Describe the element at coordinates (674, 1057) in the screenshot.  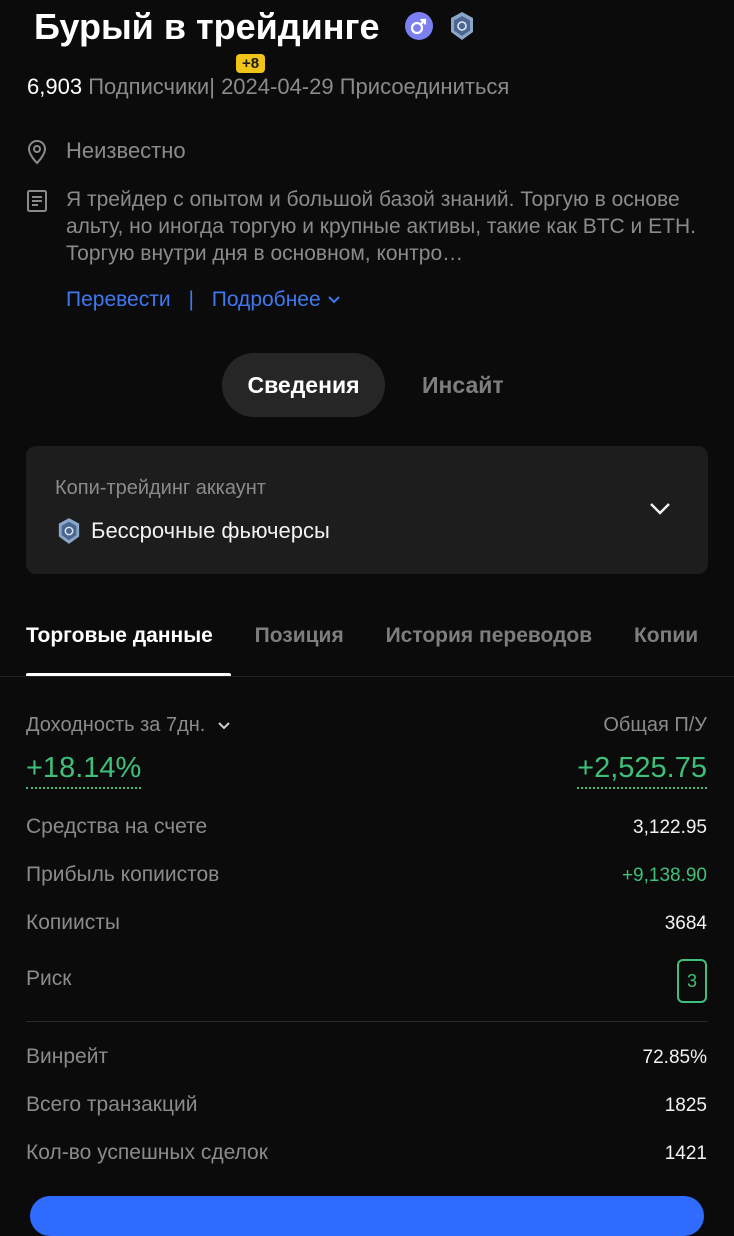
I see `stat-value-winrate: 72.85%` at that location.